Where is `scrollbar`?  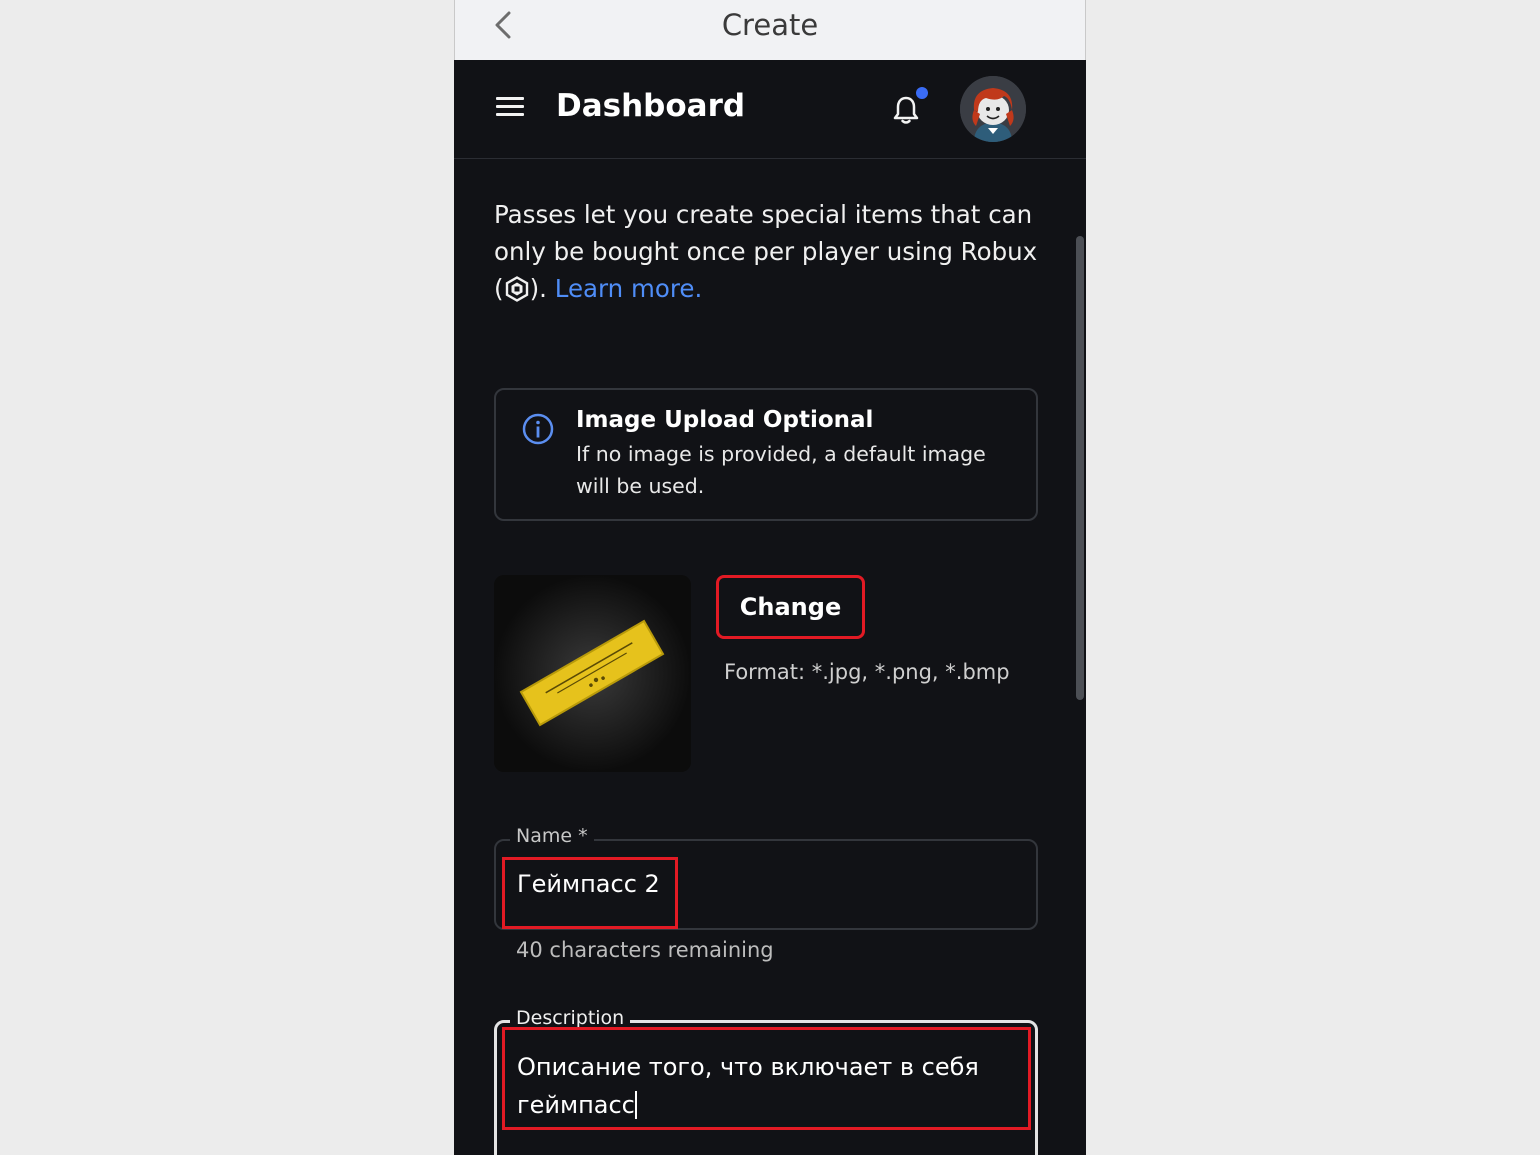 scrollbar is located at coordinates (1080, 468).